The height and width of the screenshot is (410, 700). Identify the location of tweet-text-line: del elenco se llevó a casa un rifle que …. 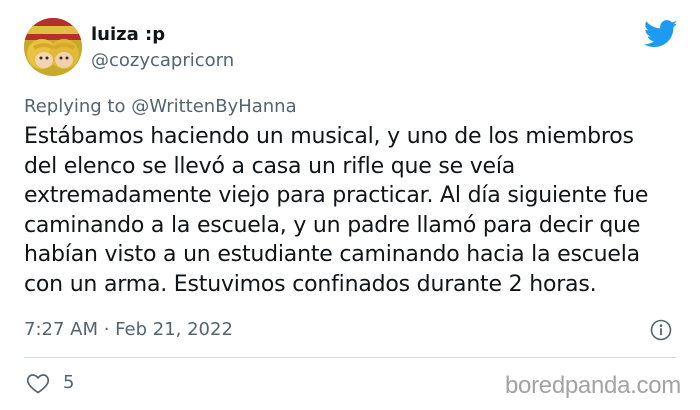
(270, 166).